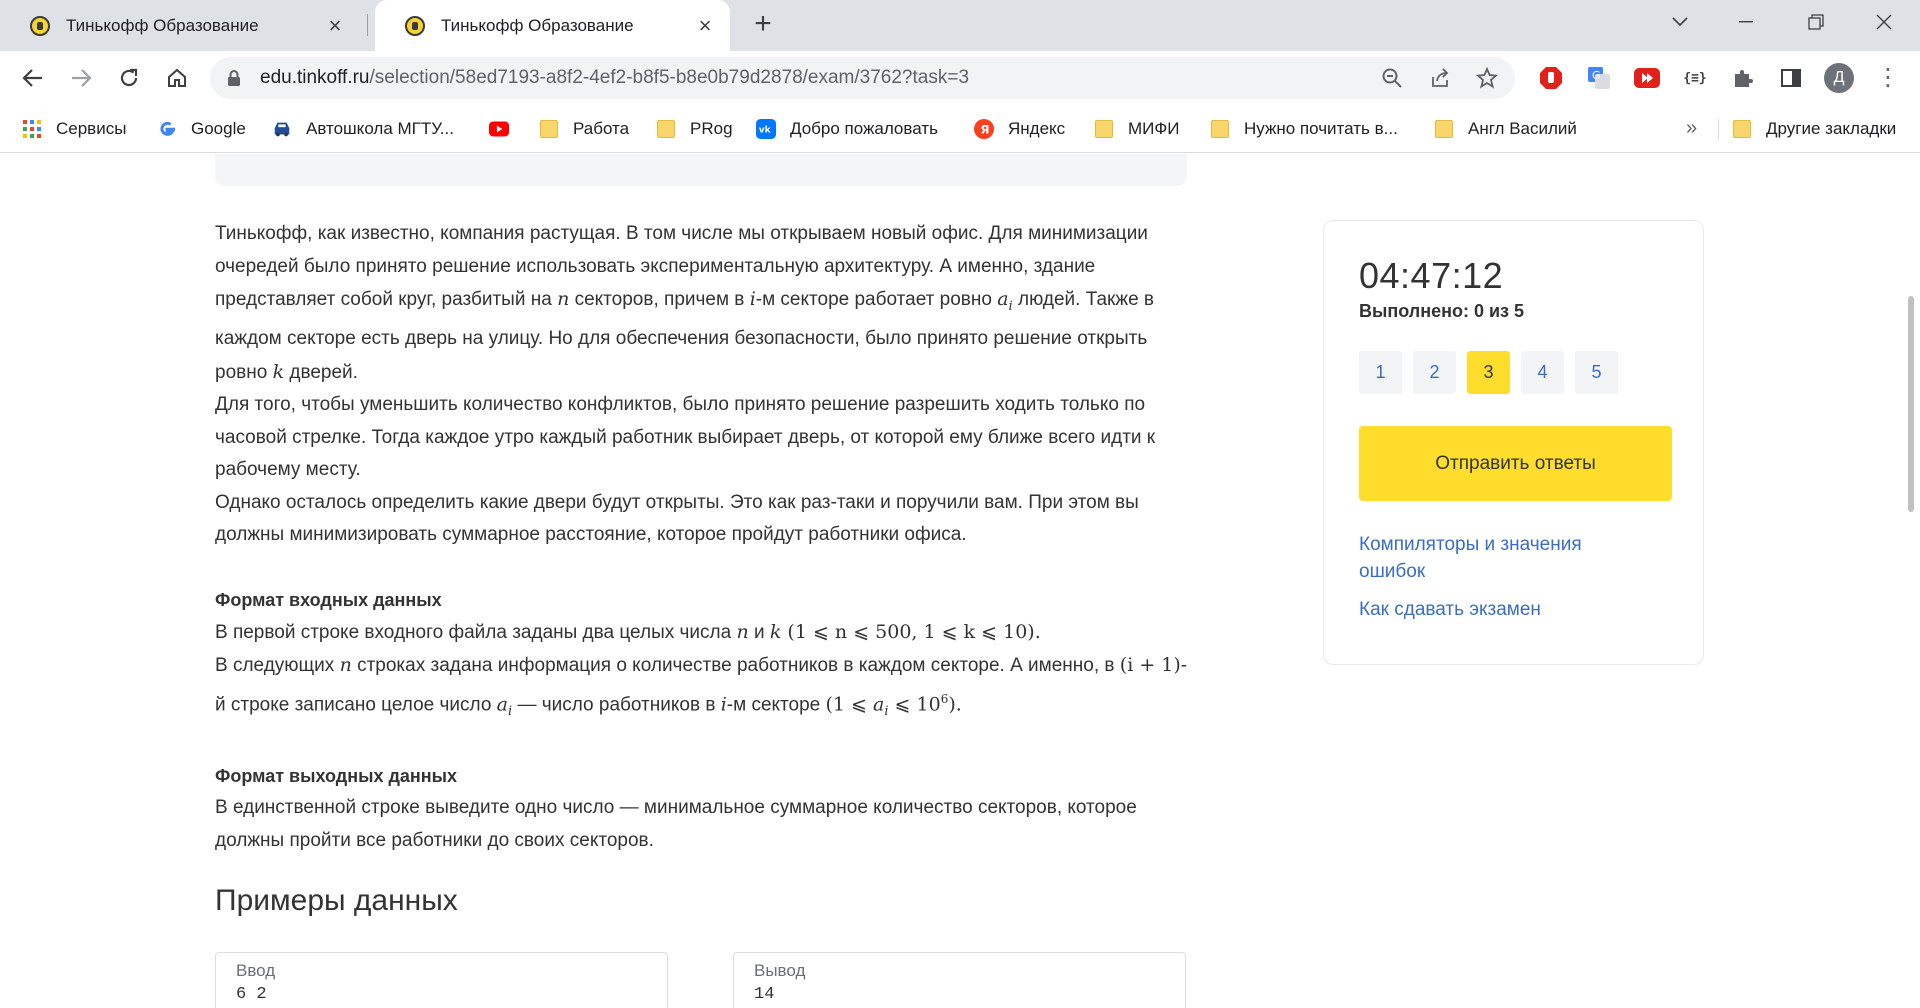 Image resolution: width=1920 pixels, height=1008 pixels. I want to click on bookmark-label: Яндекс, so click(1037, 128).